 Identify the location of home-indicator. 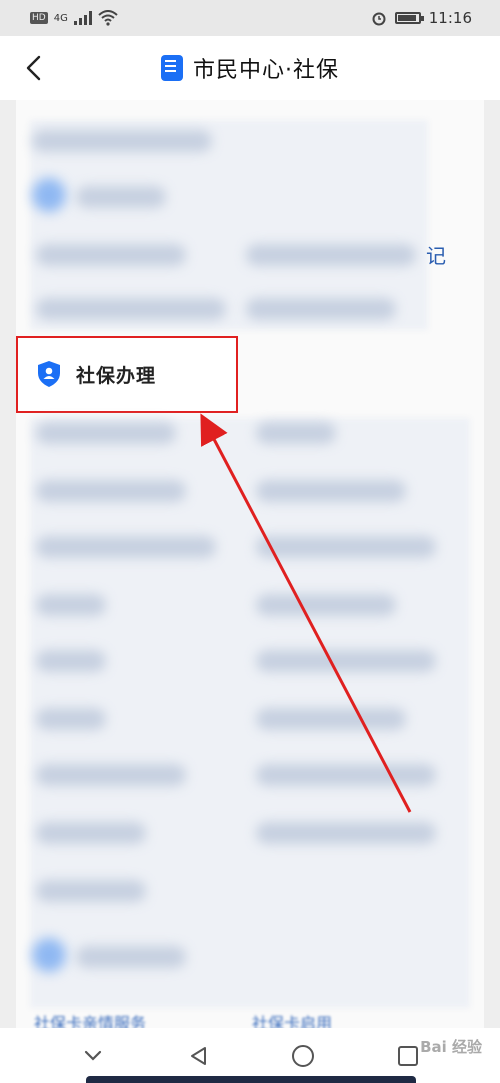
(251, 1079).